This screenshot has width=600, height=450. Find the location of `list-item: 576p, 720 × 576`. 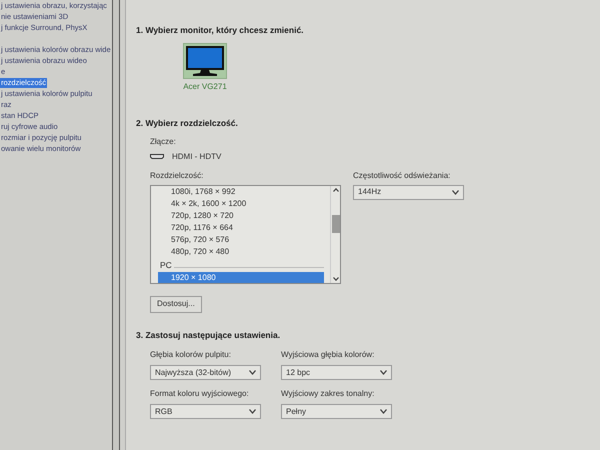

list-item: 576p, 720 × 576 is located at coordinates (241, 240).